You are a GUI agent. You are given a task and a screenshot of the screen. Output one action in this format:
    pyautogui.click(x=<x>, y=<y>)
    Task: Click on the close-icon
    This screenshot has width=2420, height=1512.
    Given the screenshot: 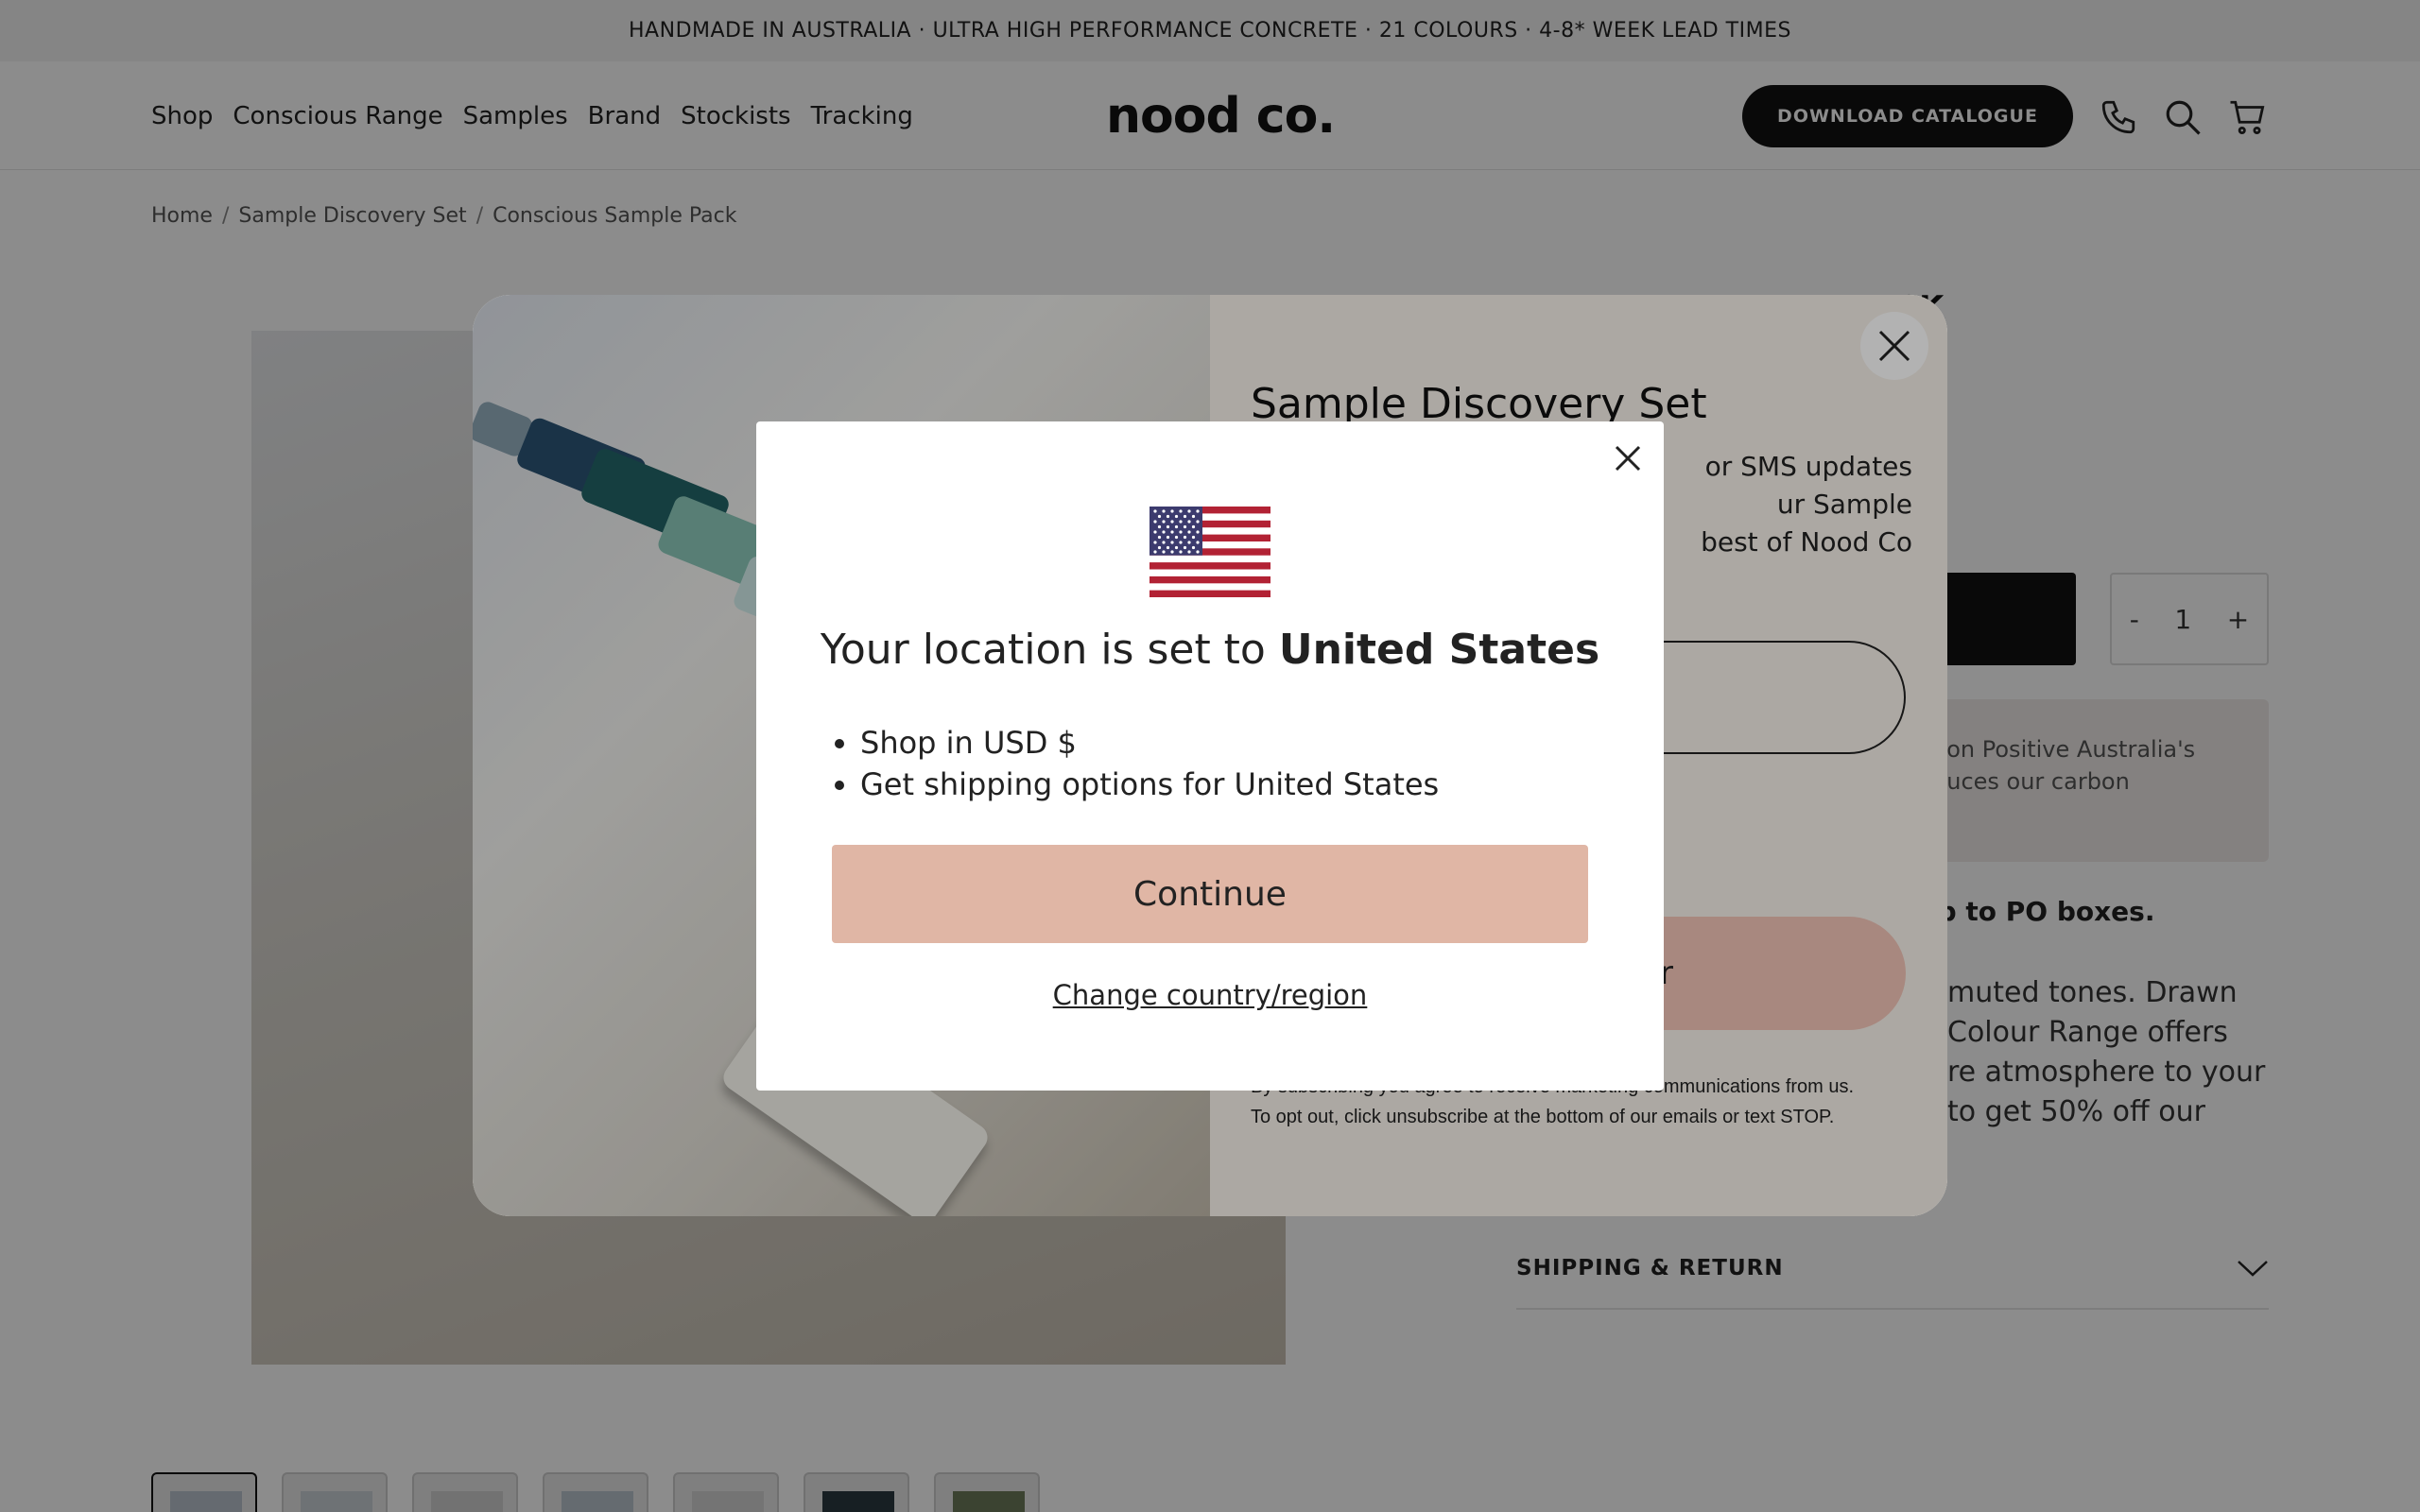 What is the action you would take?
    pyautogui.click(x=1628, y=458)
    